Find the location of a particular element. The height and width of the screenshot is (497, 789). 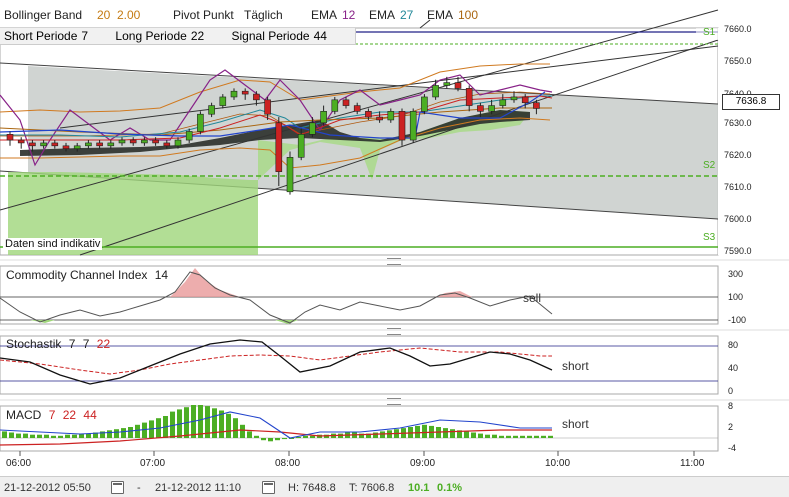

price-tick: 7650.0 is located at coordinates (738, 61).